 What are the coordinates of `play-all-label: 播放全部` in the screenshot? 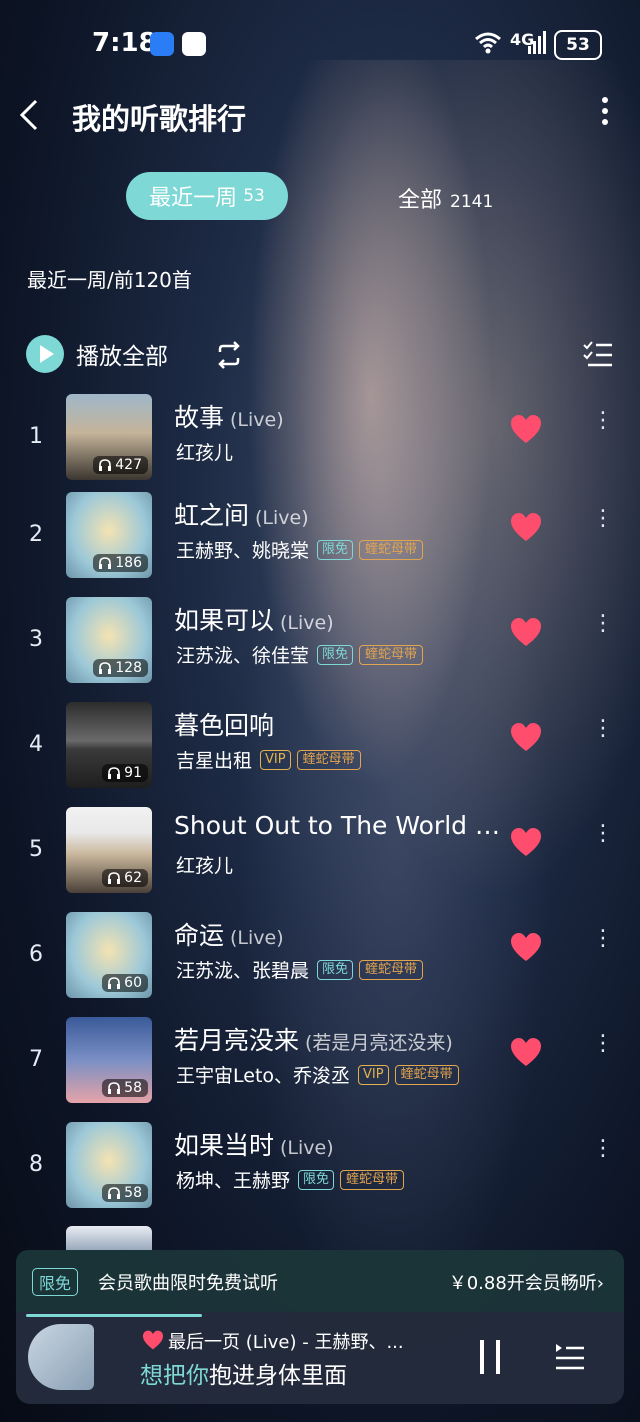 It's located at (122, 357).